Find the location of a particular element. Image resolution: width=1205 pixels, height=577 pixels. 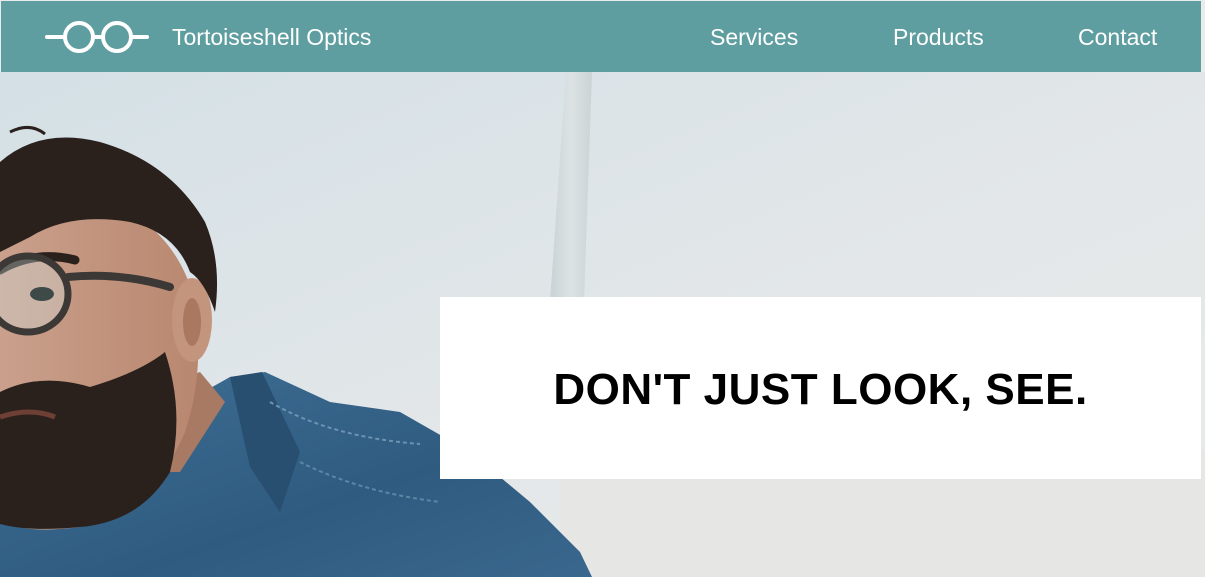

nav-products-link: Products is located at coordinates (938, 37).